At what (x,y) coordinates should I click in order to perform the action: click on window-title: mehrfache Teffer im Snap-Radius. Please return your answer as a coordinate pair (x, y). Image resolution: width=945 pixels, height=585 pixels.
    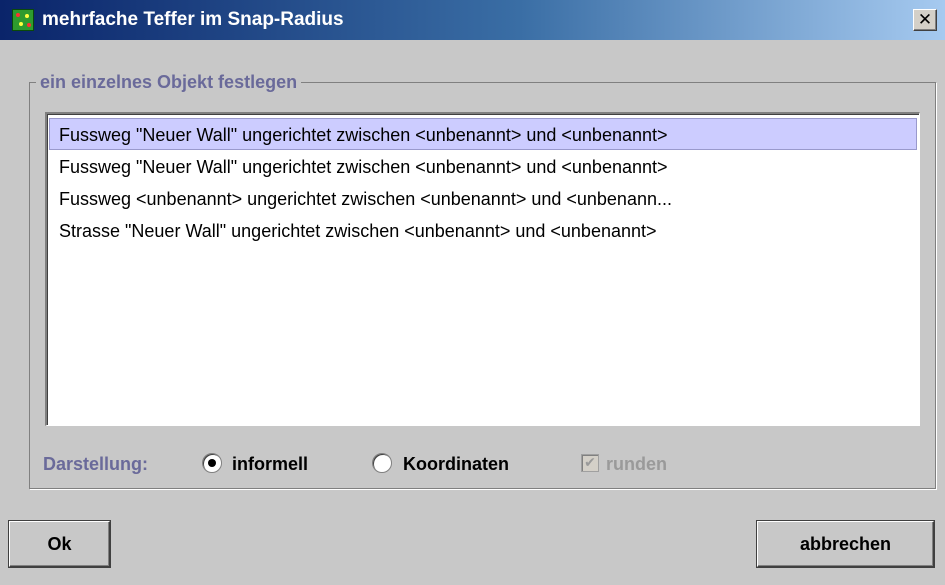
    Looking at the image, I should click on (193, 19).